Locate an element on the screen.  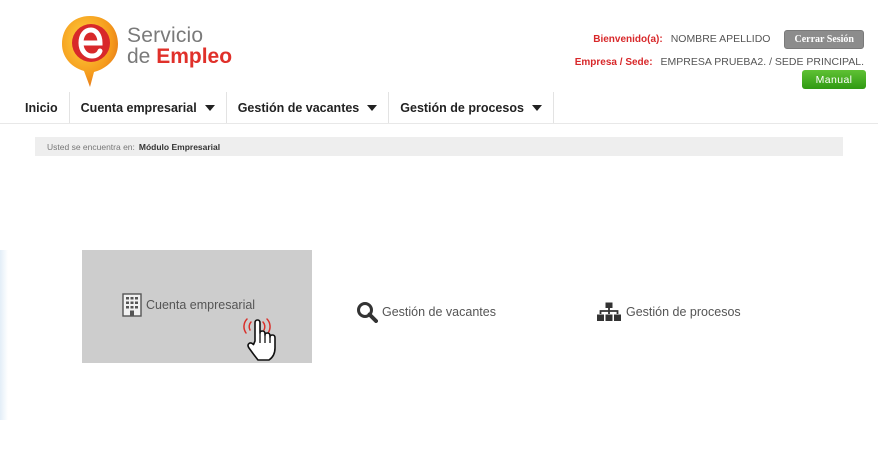
nav-item-label: Cuenta empresarial is located at coordinates (138, 108).